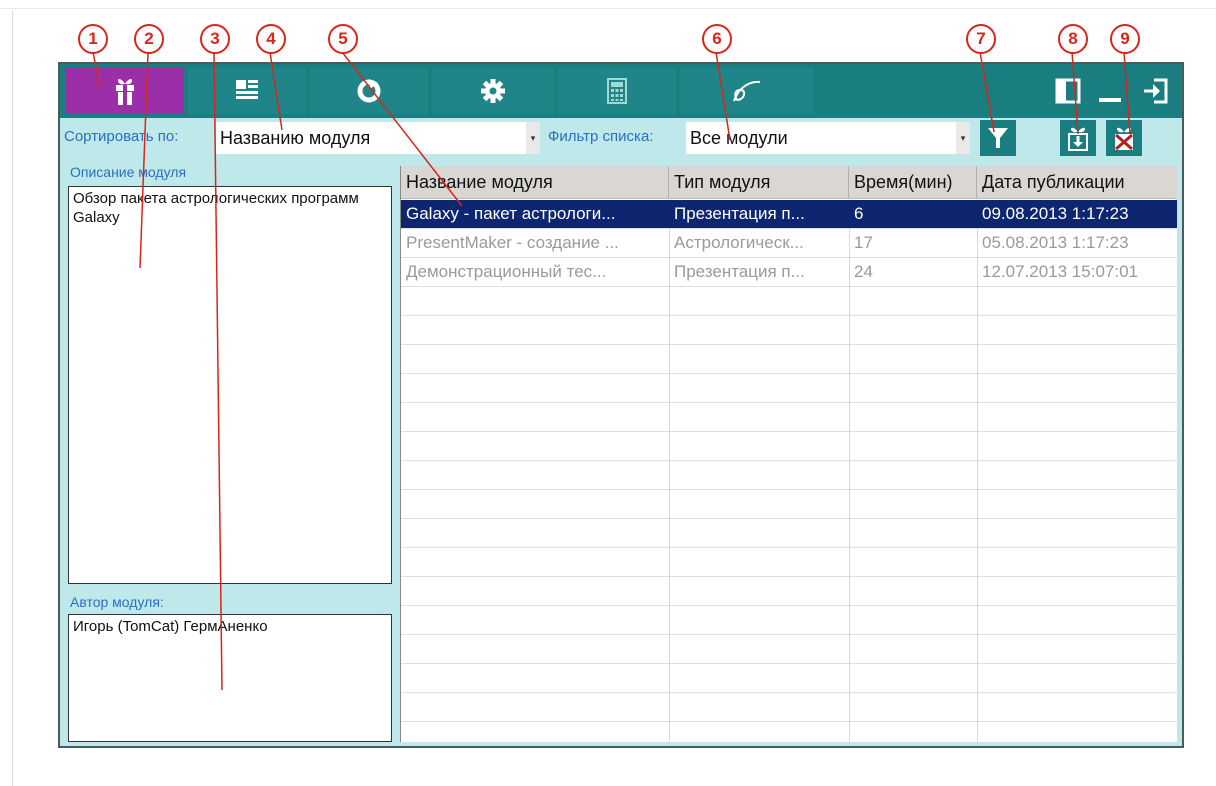 Image resolution: width=1216 pixels, height=786 pixels. I want to click on cell-time: 24, so click(863, 271).